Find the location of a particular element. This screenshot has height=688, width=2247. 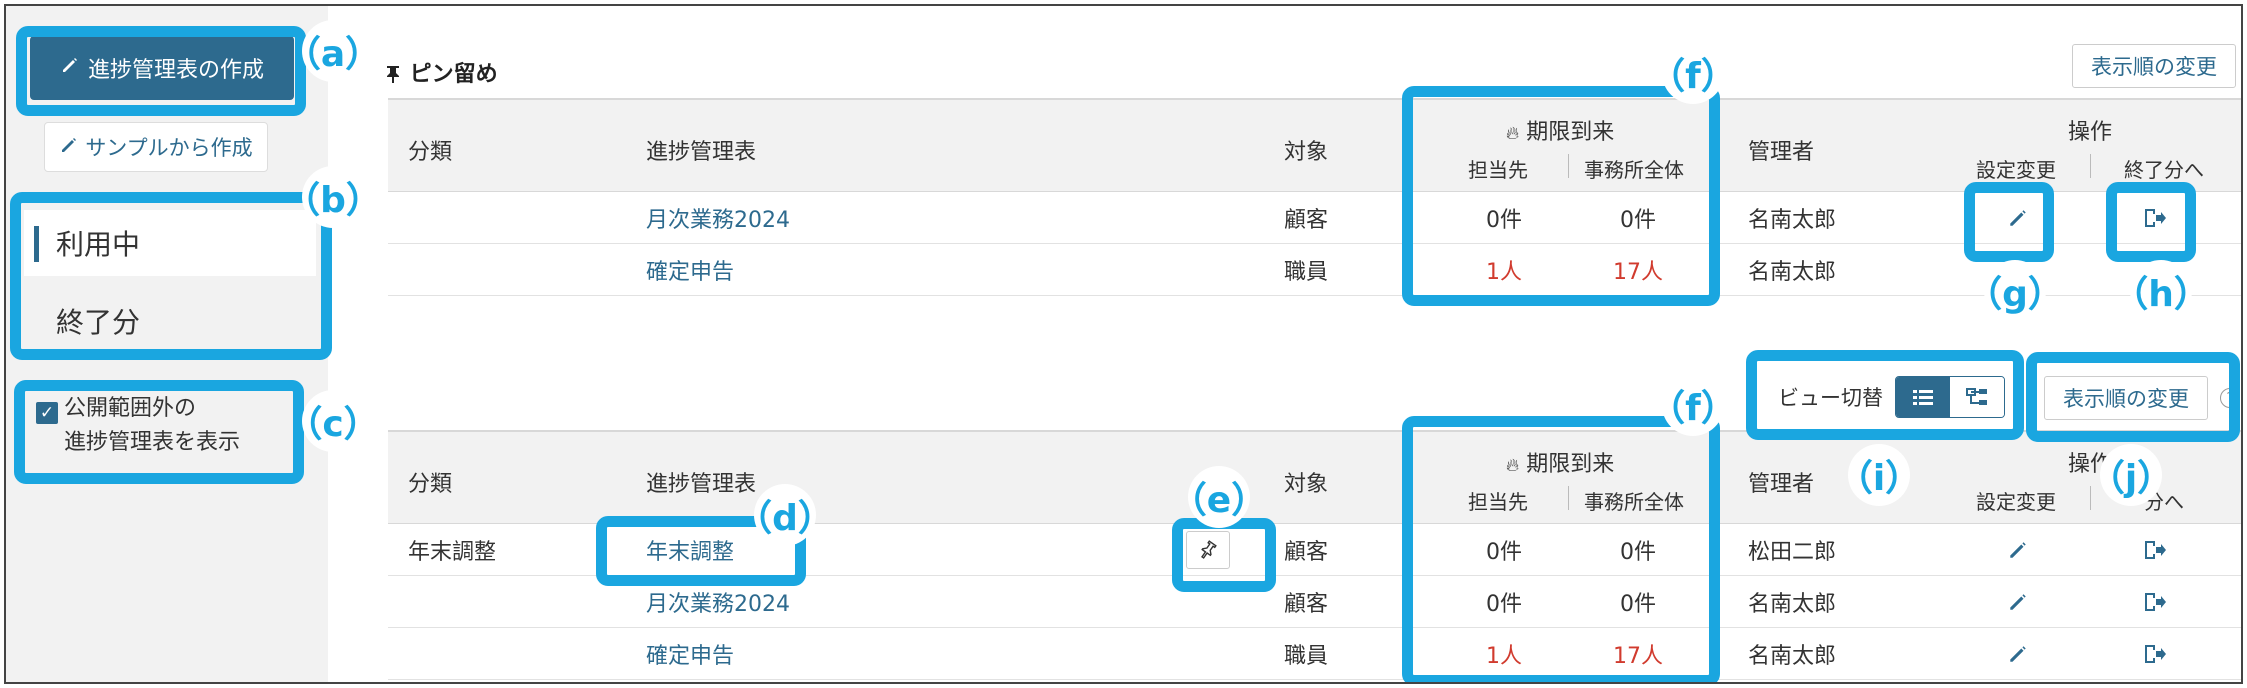

callout-box-j is located at coordinates (2133, 397).